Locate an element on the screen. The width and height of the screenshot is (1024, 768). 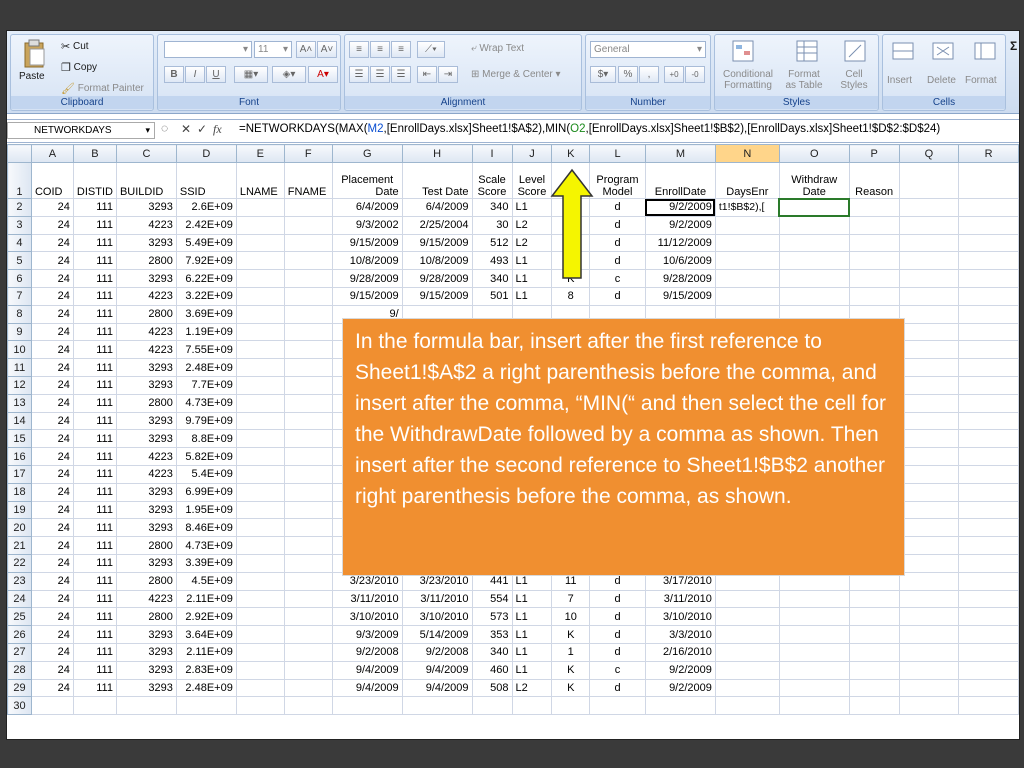
align-bottom-icon: ≡ is located at coordinates (401, 49).